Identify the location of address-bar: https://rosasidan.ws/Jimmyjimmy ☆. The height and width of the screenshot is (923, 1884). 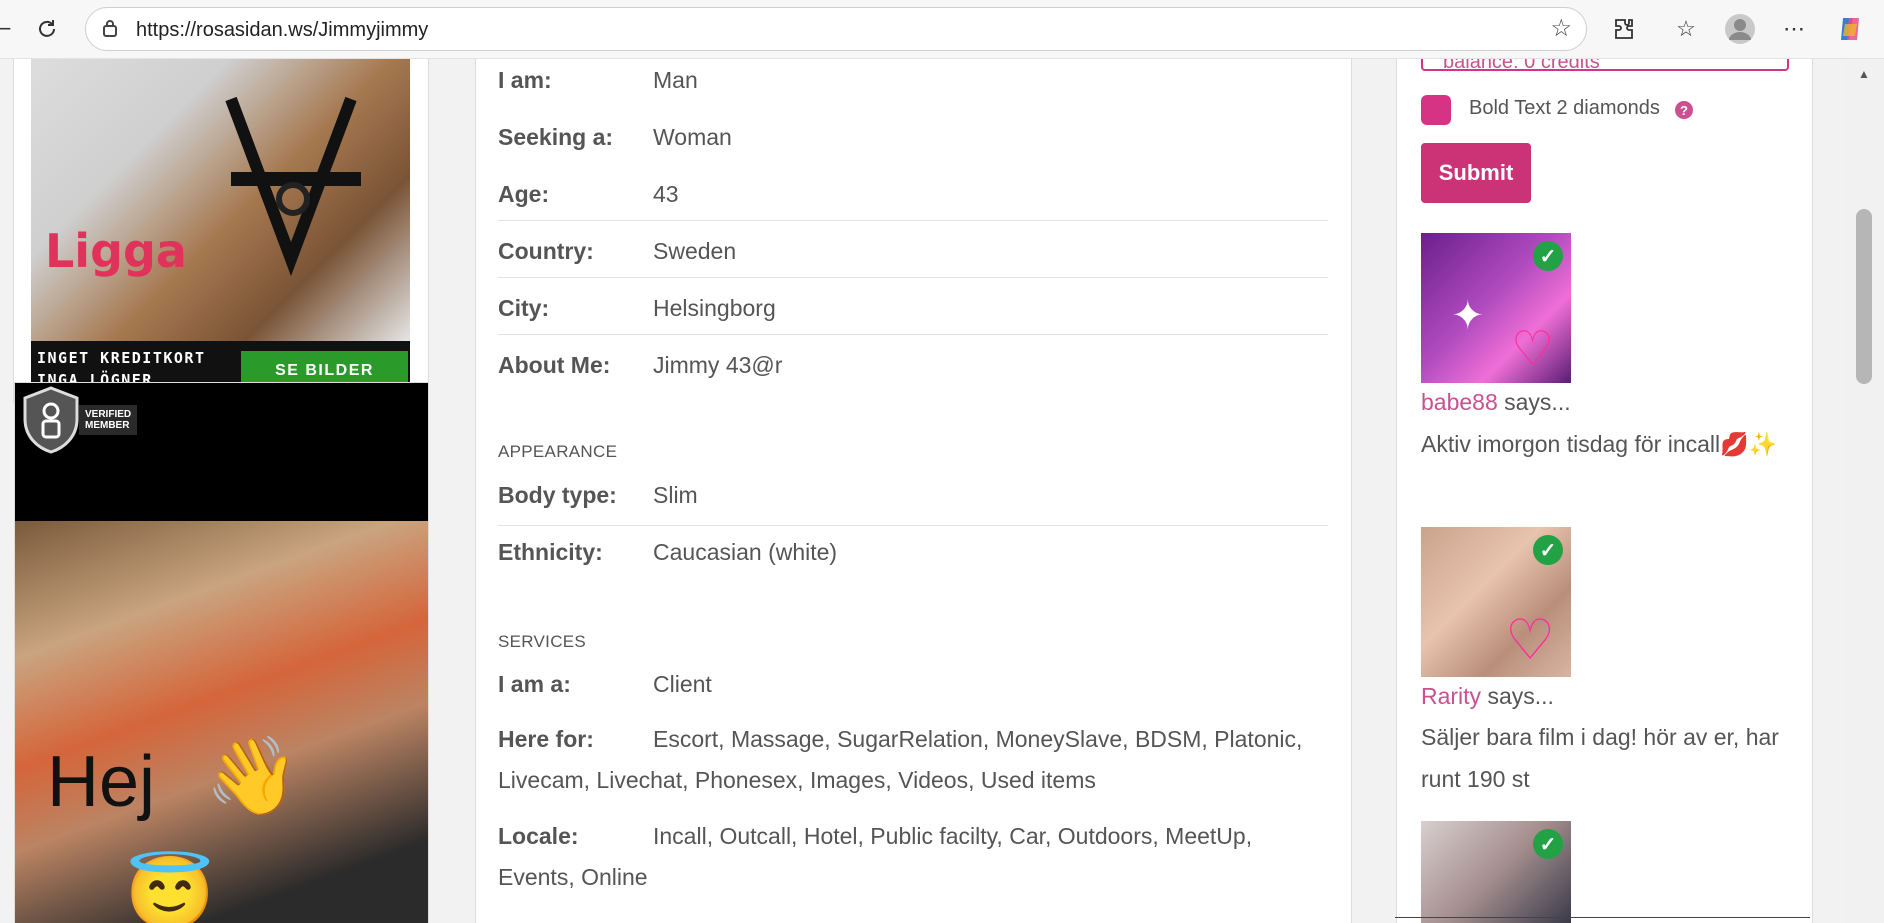
(836, 29).